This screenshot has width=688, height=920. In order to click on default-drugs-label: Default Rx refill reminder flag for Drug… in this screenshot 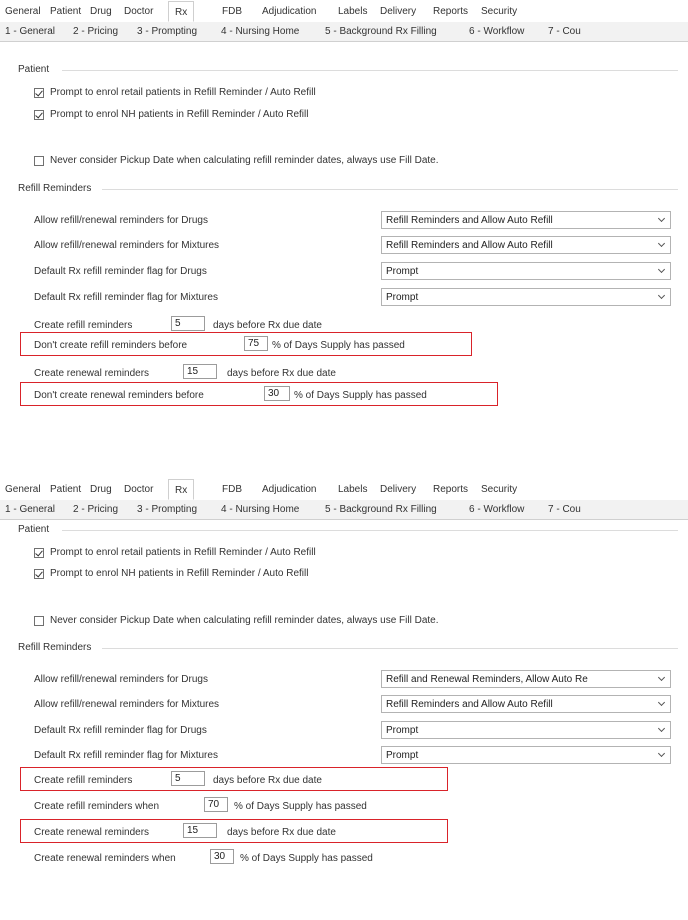, I will do `click(120, 271)`.